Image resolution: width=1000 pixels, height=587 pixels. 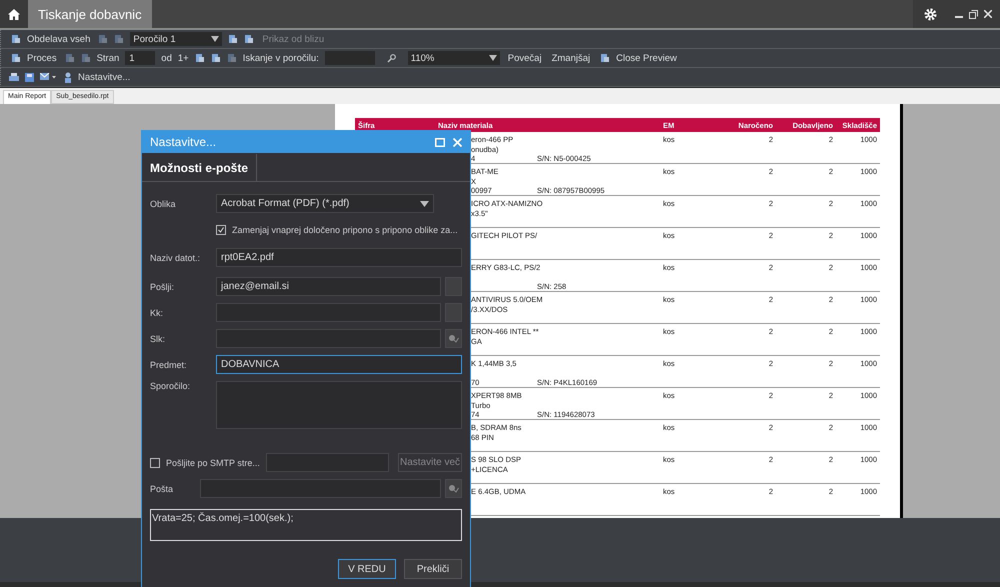 I want to click on app-tab: Tiskanje dobavnic, so click(x=90, y=14).